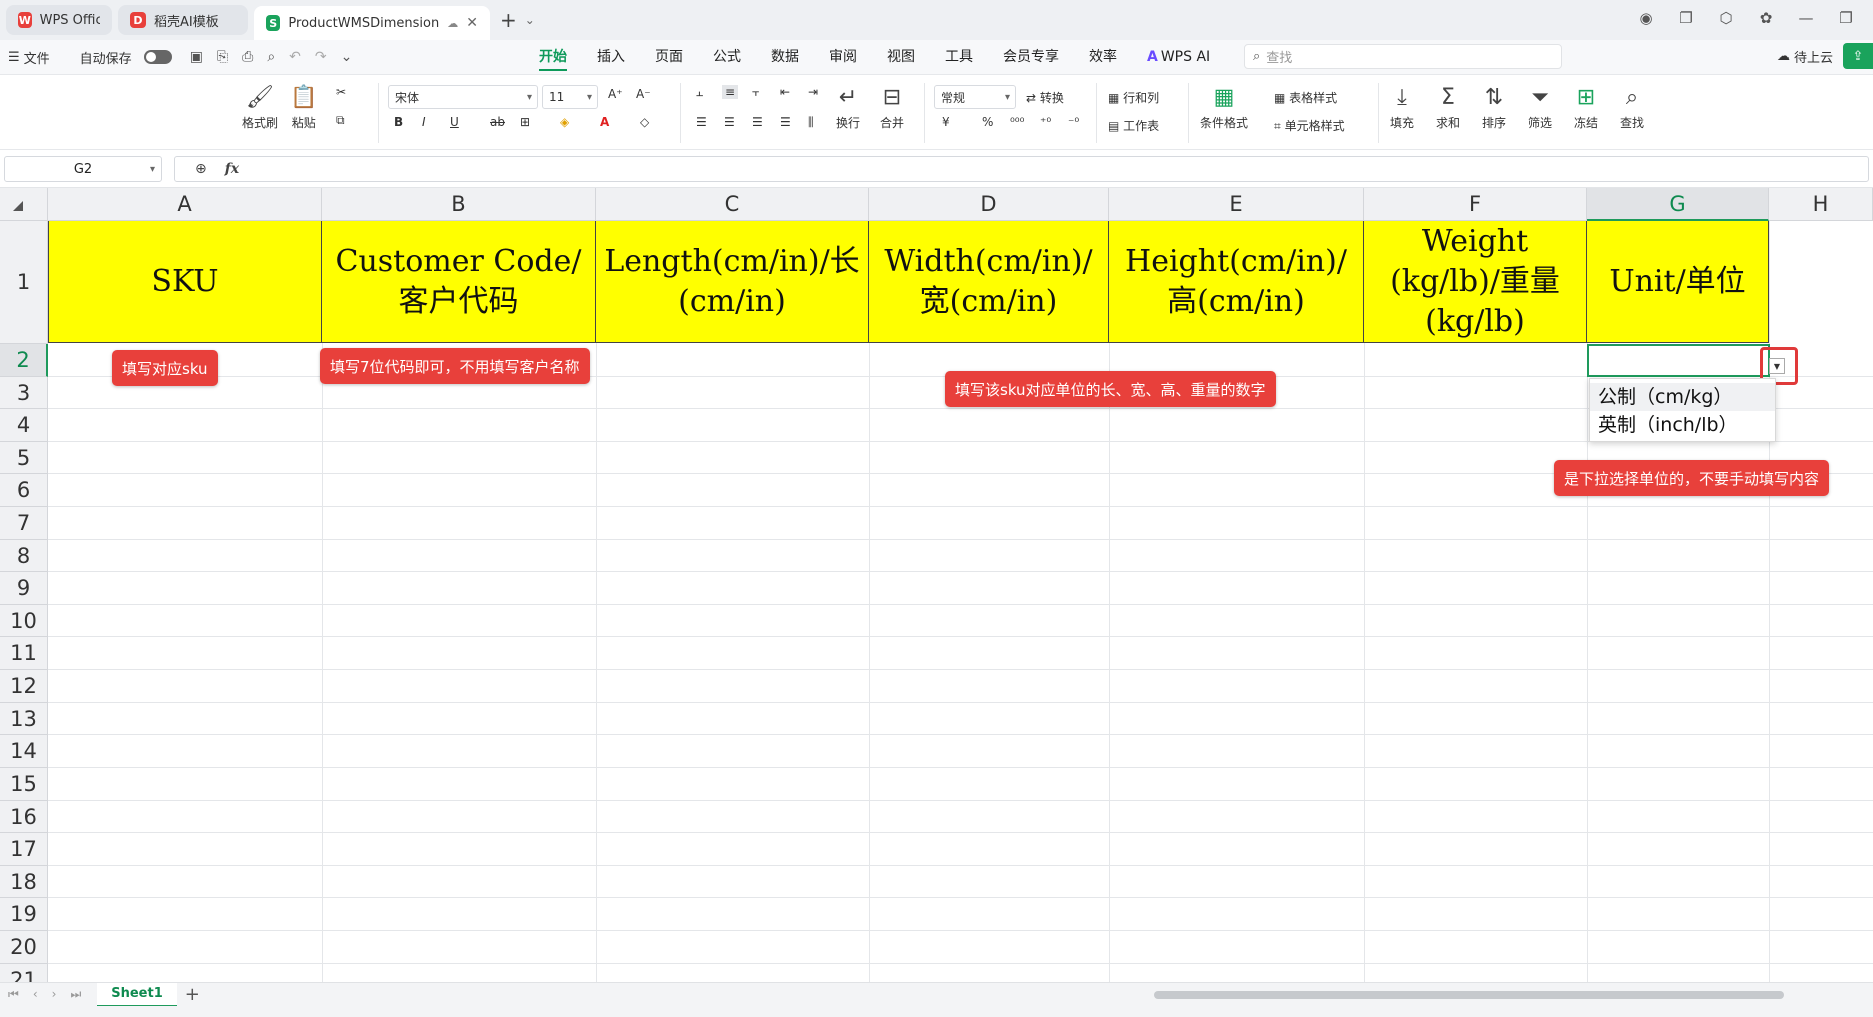  Describe the element at coordinates (892, 108) in the screenshot. I see `merge-button: ⊟ 合并` at that location.